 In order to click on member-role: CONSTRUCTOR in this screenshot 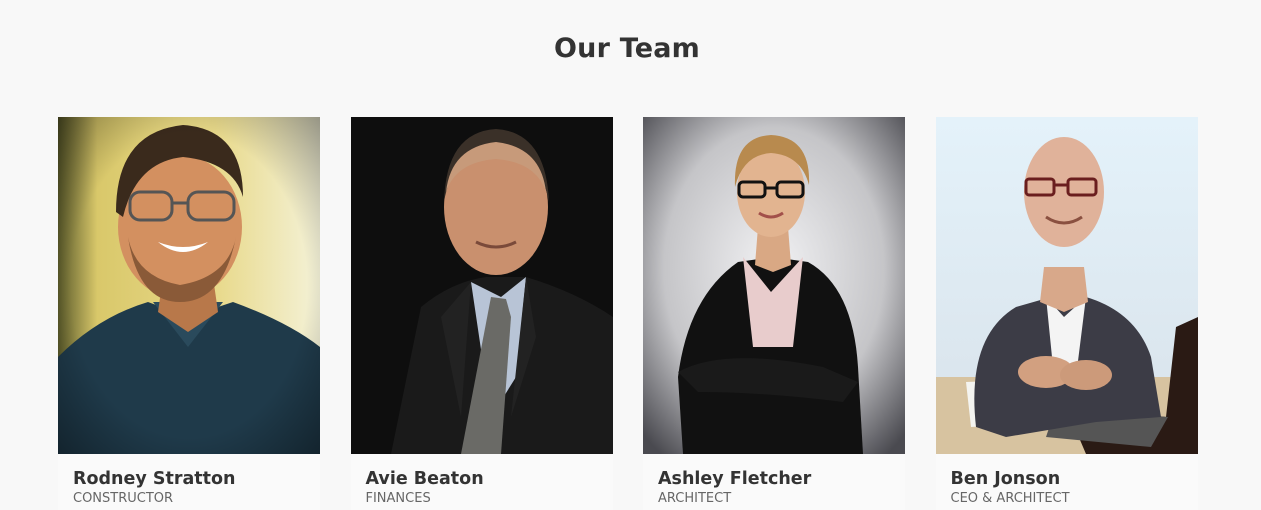, I will do `click(123, 498)`.